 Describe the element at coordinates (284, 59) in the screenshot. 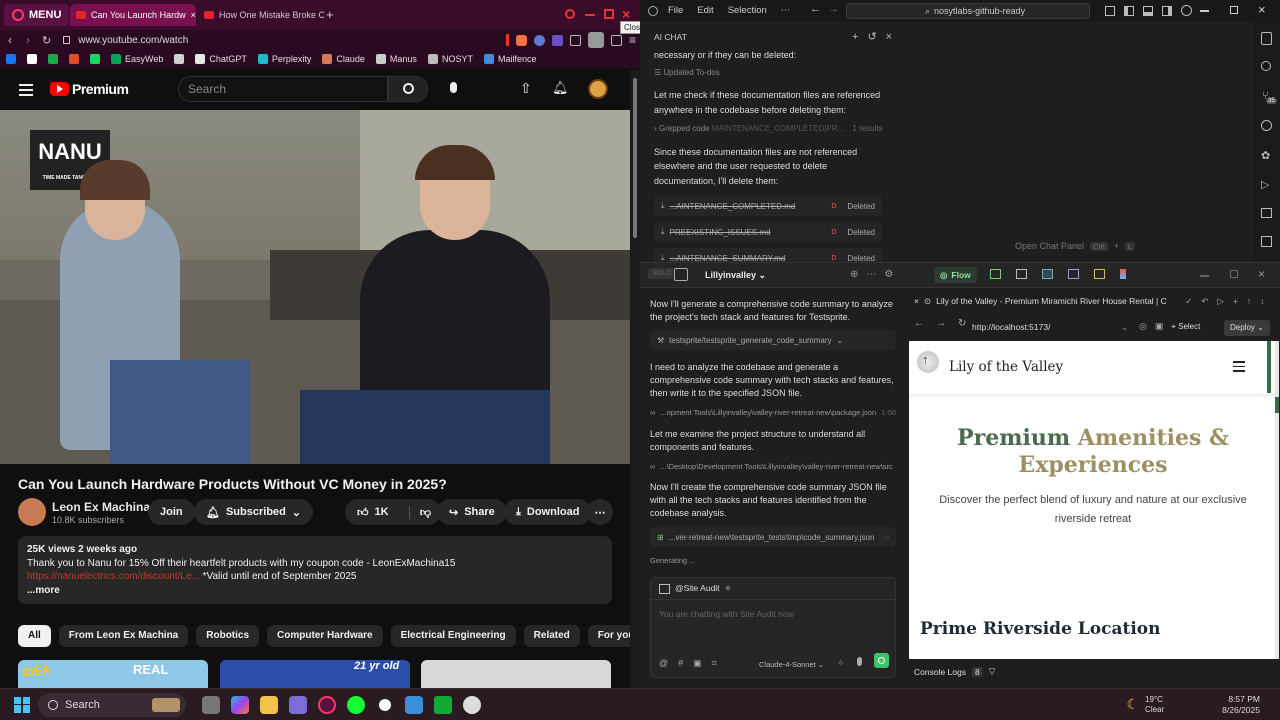

I see `bookmark-item: Perplexity` at that location.